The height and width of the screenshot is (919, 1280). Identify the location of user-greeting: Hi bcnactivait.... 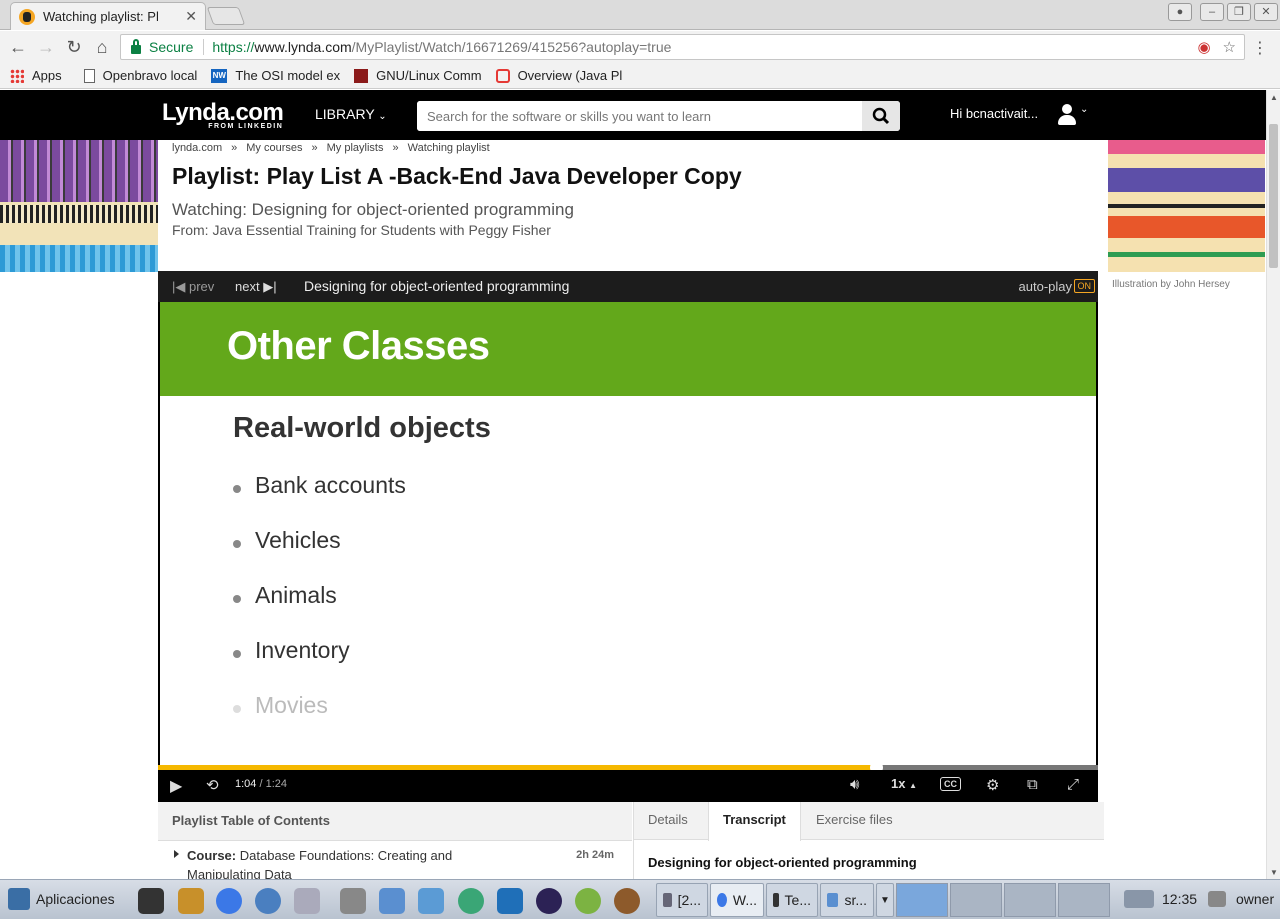
(994, 113).